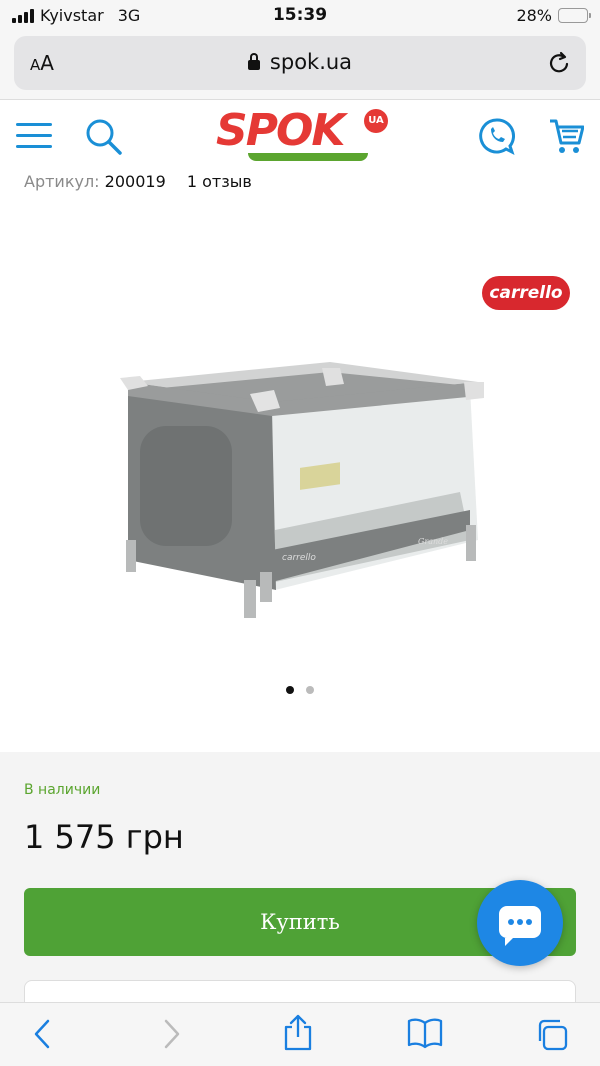 The image size is (600, 1066). What do you see at coordinates (534, 15) in the screenshot?
I see `battery-percent: 28%` at bounding box center [534, 15].